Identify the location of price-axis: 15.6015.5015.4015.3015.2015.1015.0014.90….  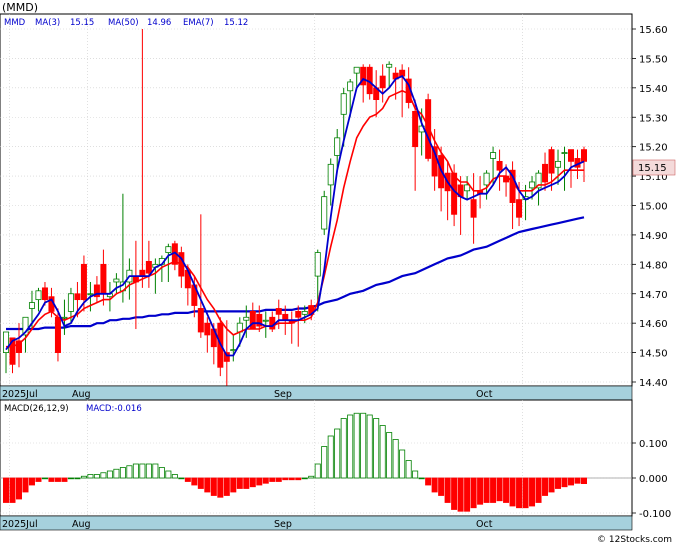
(650, 207).